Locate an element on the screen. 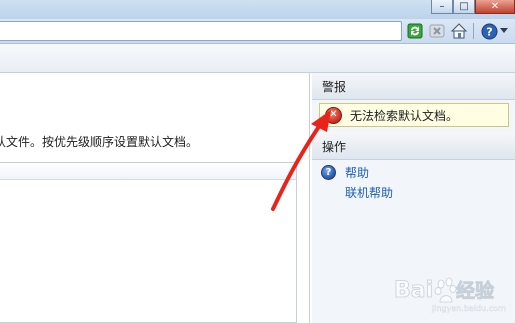 Image resolution: width=515 pixels, height=323 pixels. stop-icon is located at coordinates (437, 31).